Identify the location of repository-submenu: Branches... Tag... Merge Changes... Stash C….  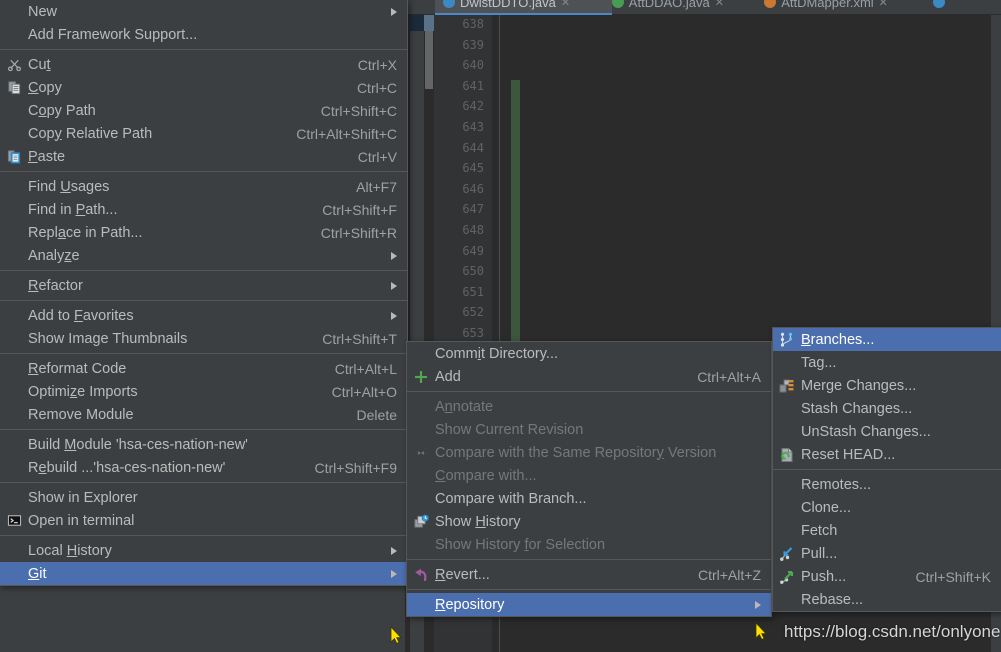
(886, 469).